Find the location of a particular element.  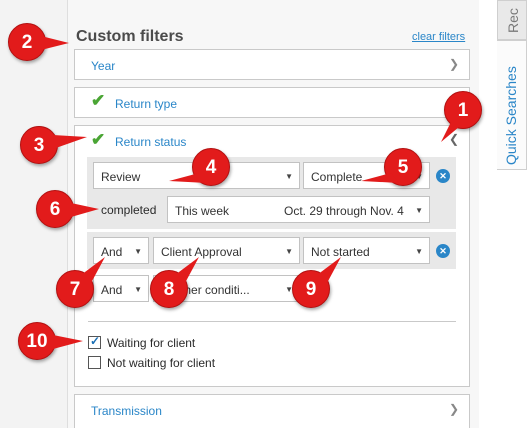

filter-transmission: Transmission ❯ is located at coordinates (272, 411).